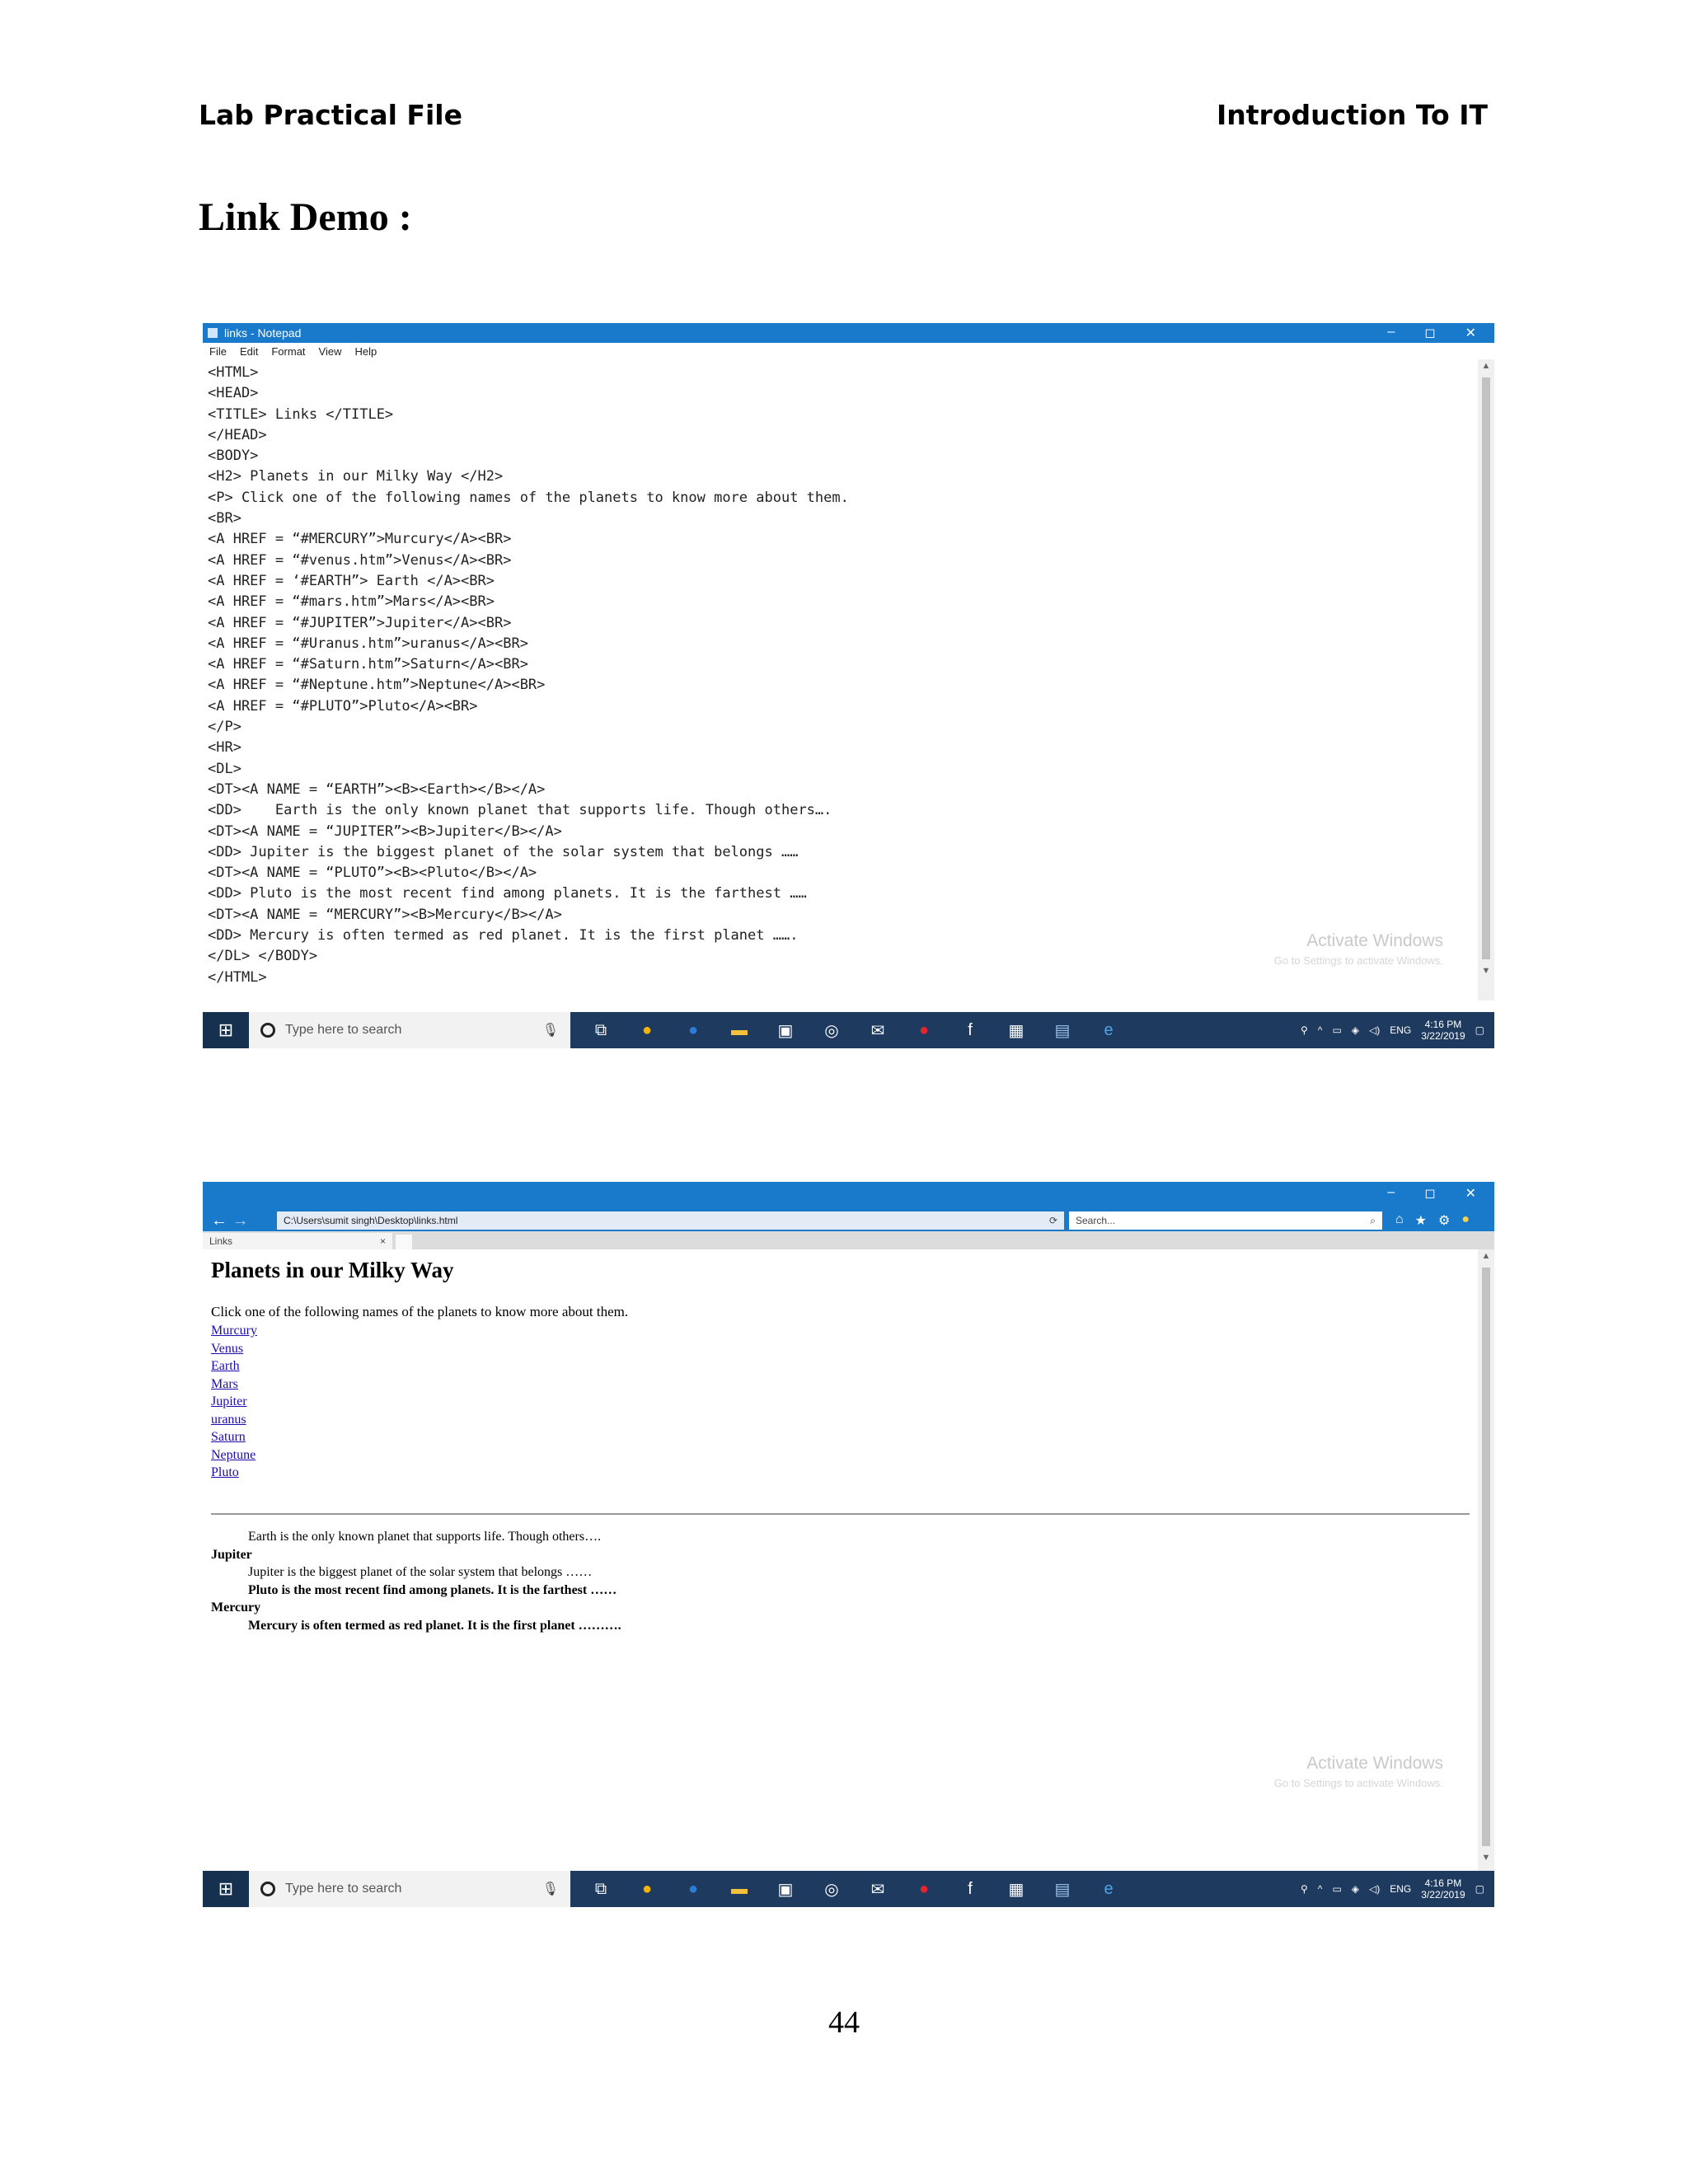 This screenshot has width=1688, height=2184. Describe the element at coordinates (234, 1366) in the screenshot. I see `link-earth: Earth` at that location.